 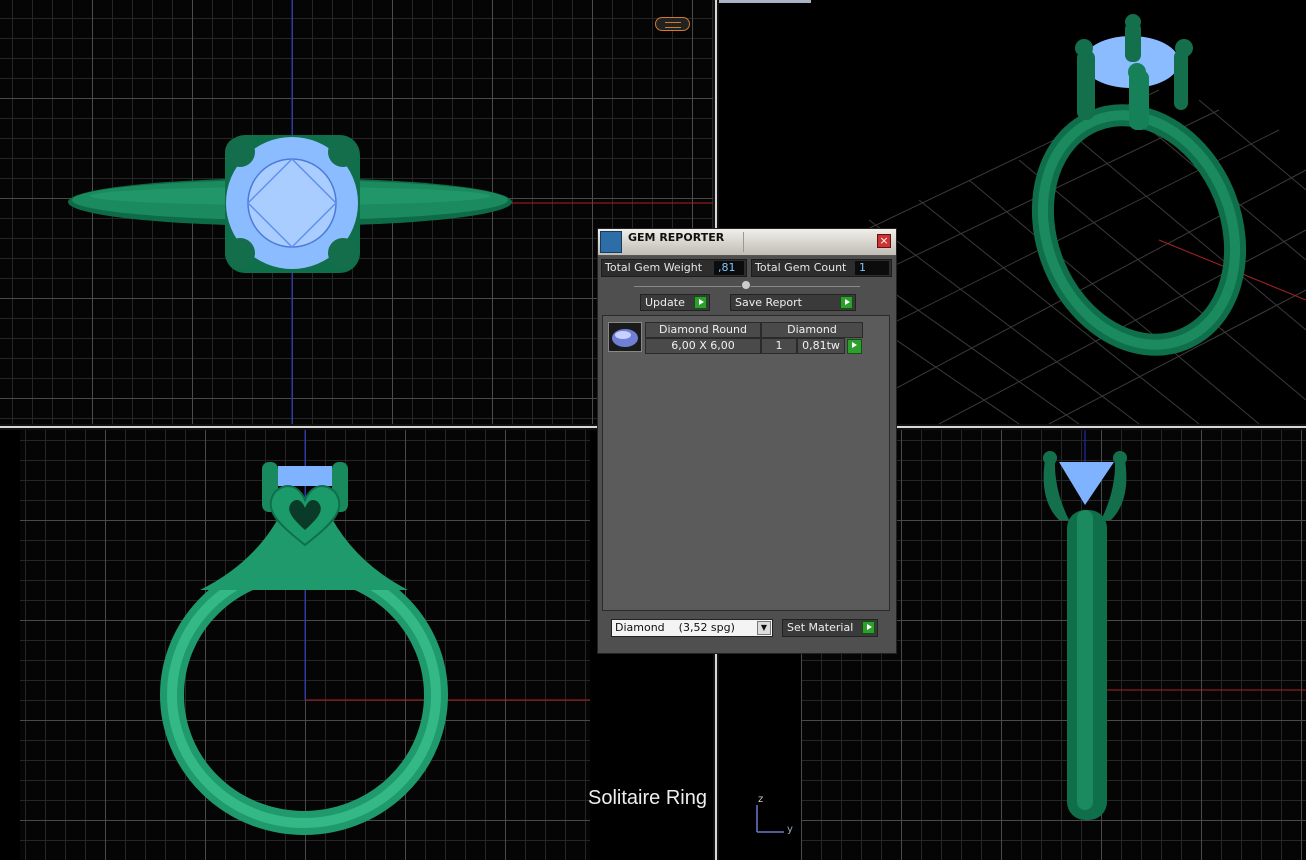 What do you see at coordinates (770, 819) in the screenshot?
I see `axis-gizmo` at bounding box center [770, 819].